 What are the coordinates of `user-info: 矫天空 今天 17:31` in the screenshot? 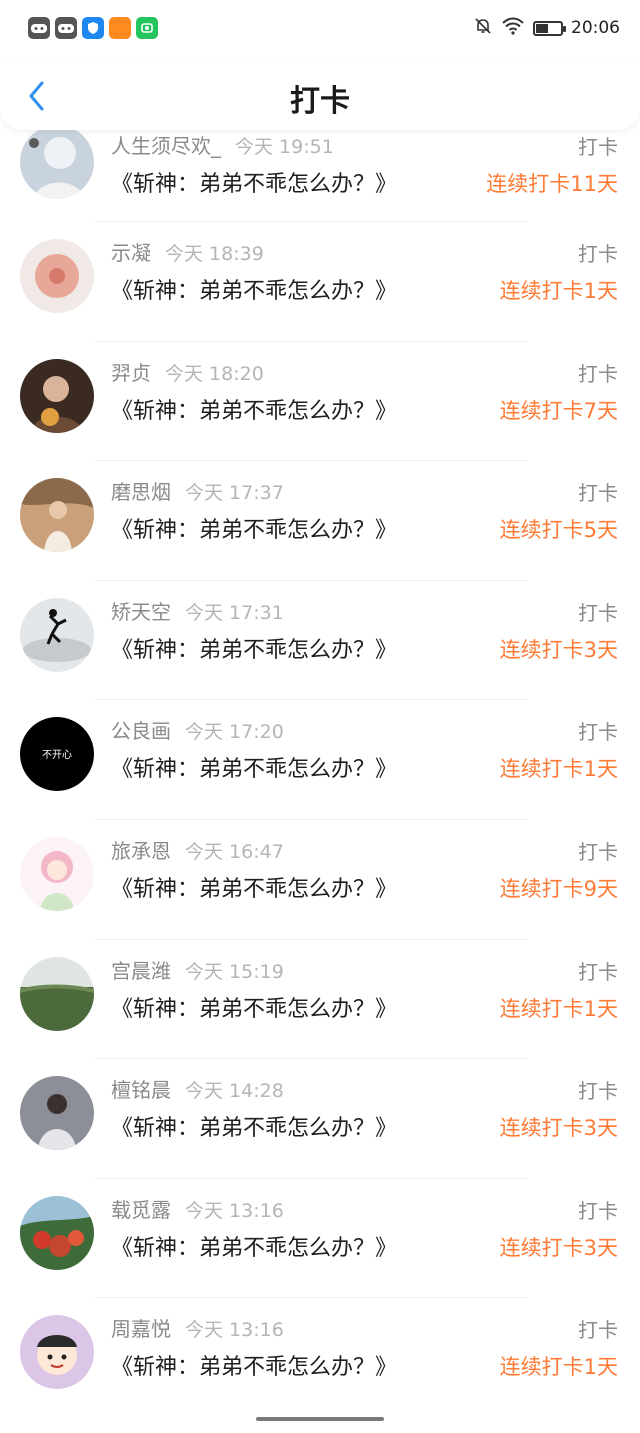 It's located at (197, 610).